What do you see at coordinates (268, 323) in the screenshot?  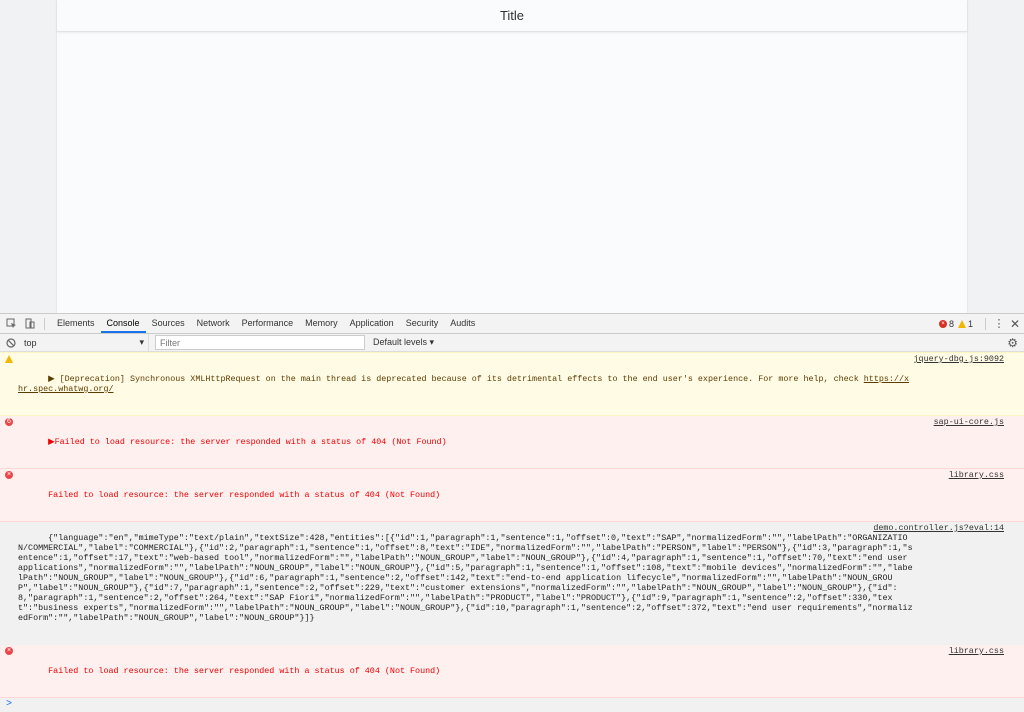 I see `tab-performance: Performance` at bounding box center [268, 323].